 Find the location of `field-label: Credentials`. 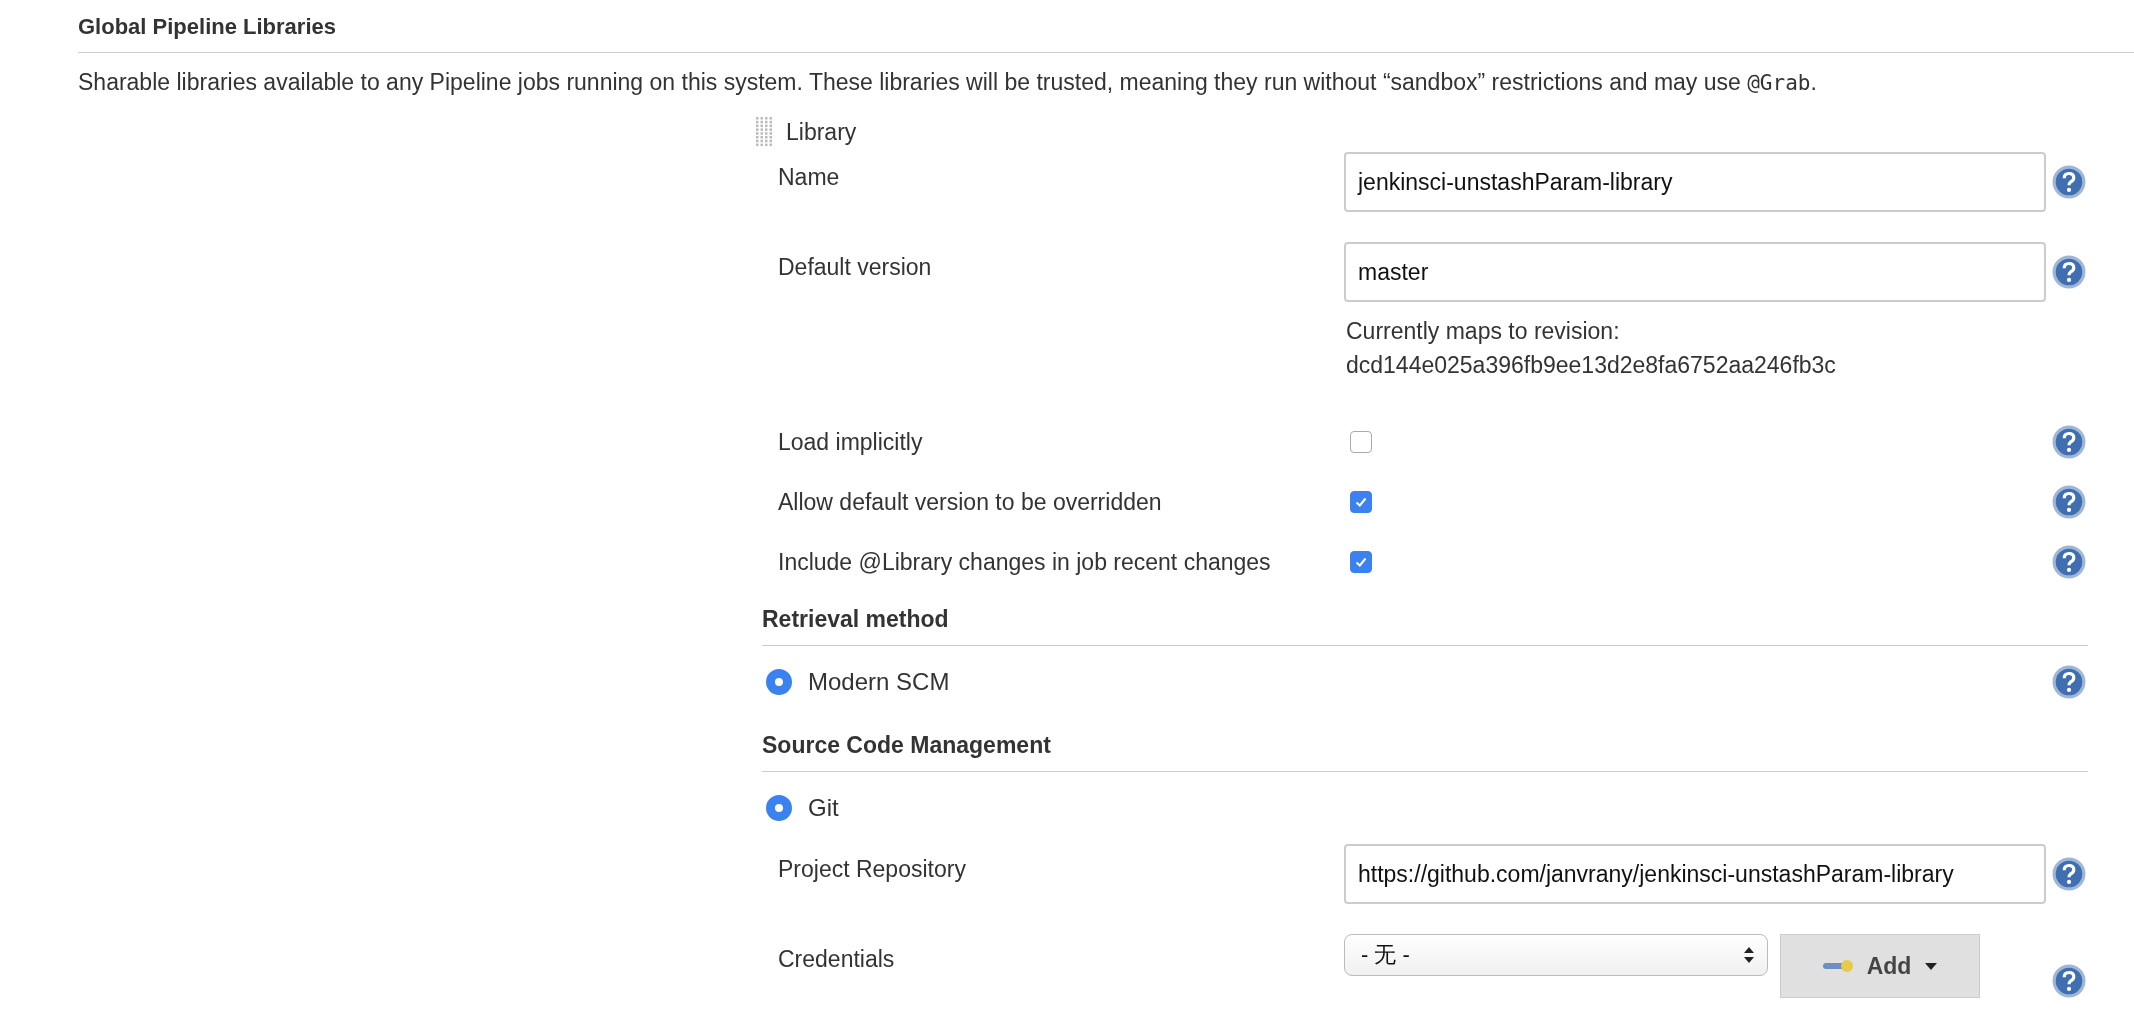

field-label: Credentials is located at coordinates (836, 959).